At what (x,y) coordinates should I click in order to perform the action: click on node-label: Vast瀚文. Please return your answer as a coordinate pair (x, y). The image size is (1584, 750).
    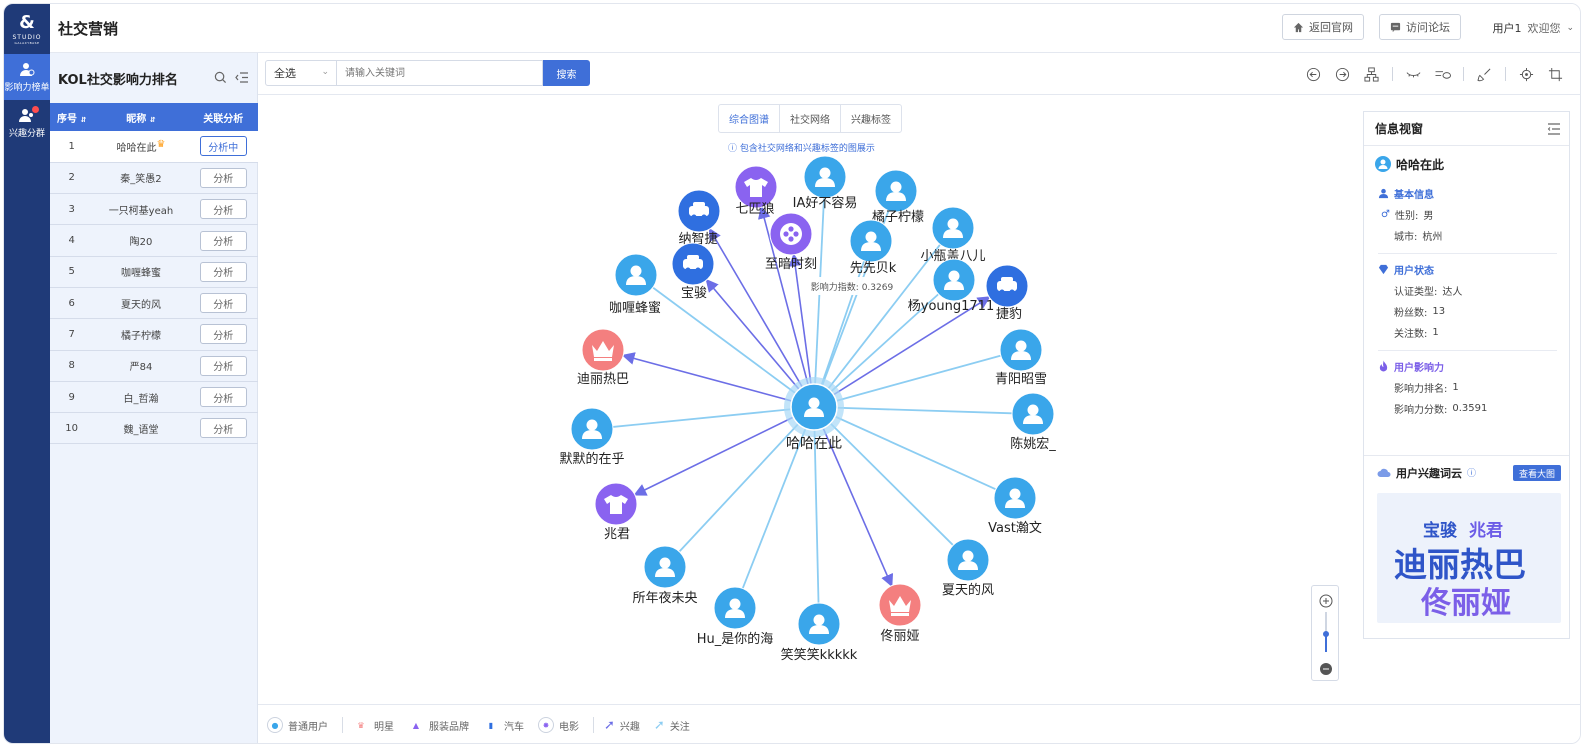
    Looking at the image, I should click on (1015, 528).